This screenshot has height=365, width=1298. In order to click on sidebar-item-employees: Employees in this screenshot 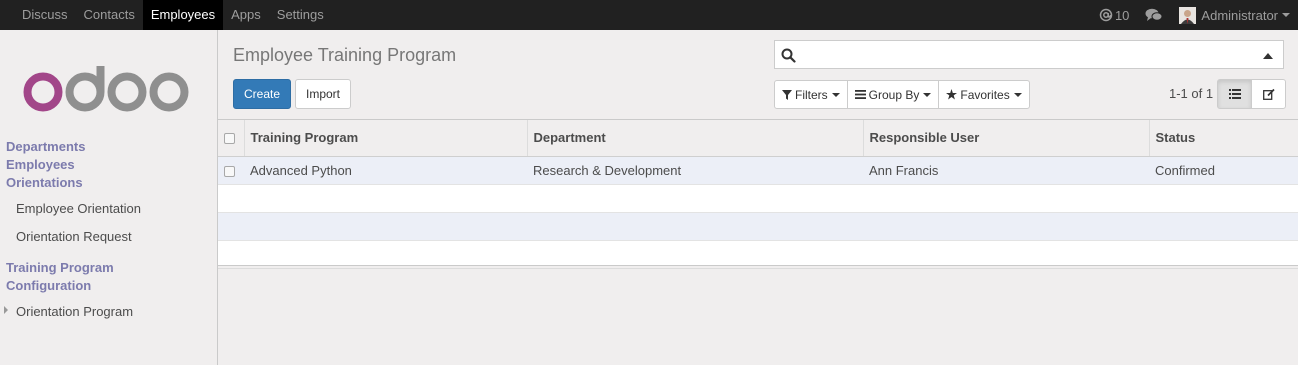, I will do `click(40, 164)`.